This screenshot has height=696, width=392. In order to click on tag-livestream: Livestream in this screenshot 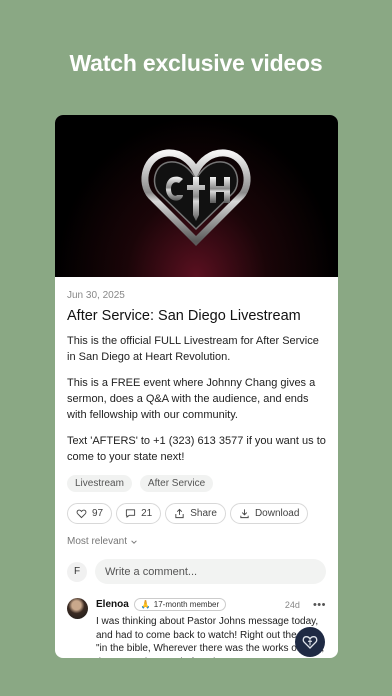, I will do `click(99, 483)`.